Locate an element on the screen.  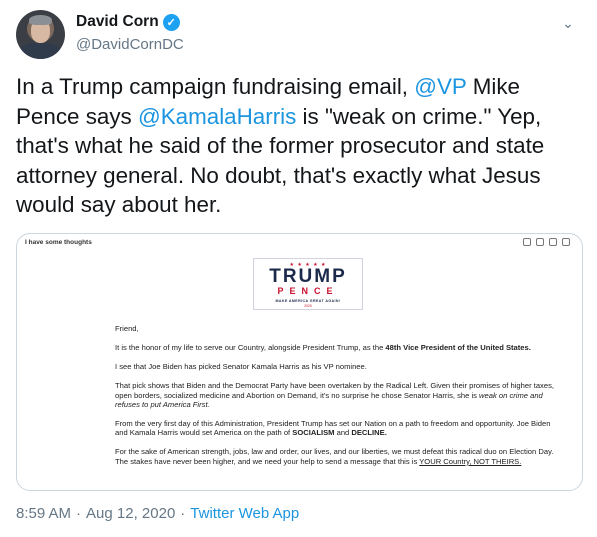
name-row: David Corn ✓ is located at coordinates (128, 22).